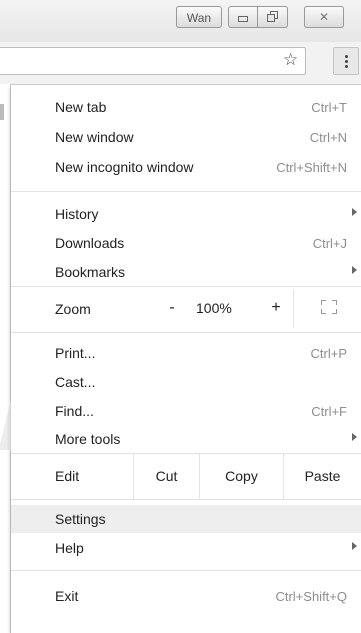 The width and height of the screenshot is (361, 633). What do you see at coordinates (186, 243) in the screenshot?
I see `menu-item-downloads: Downloads Ctrl+J` at bounding box center [186, 243].